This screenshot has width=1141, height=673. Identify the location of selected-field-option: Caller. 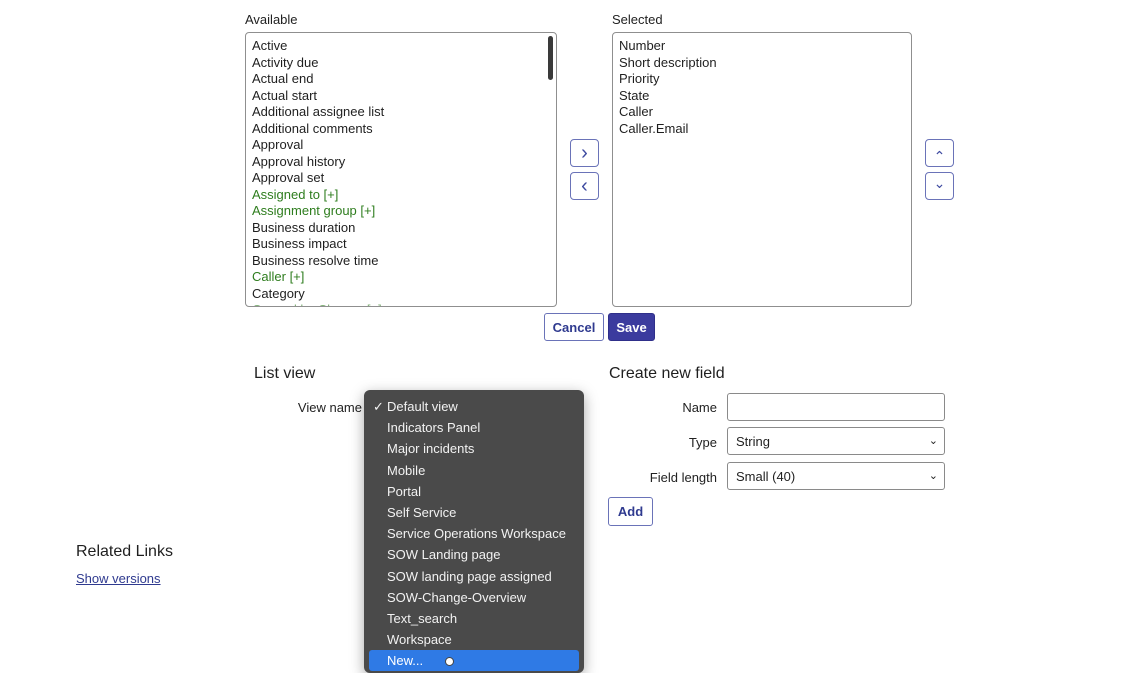
(765, 112).